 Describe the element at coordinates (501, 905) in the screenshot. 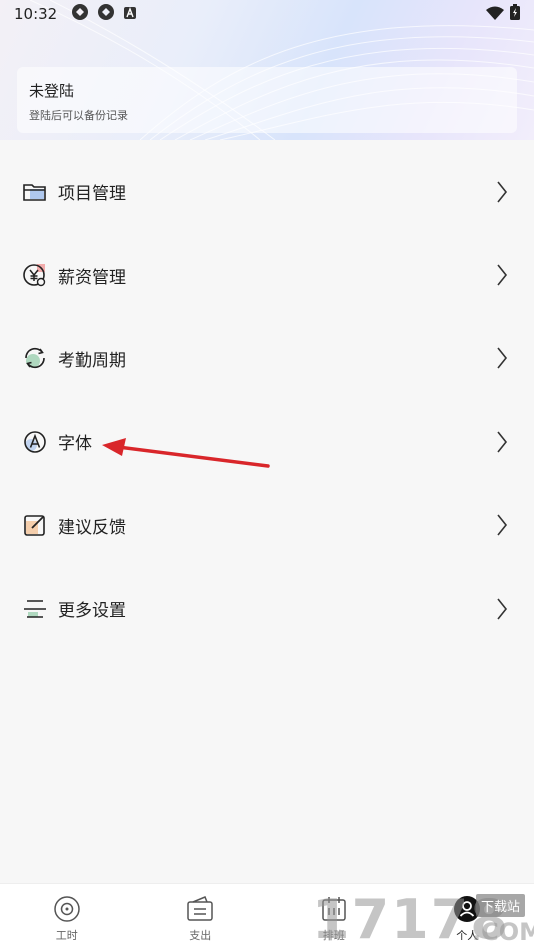

I see `watermark-sub: 下载站` at that location.